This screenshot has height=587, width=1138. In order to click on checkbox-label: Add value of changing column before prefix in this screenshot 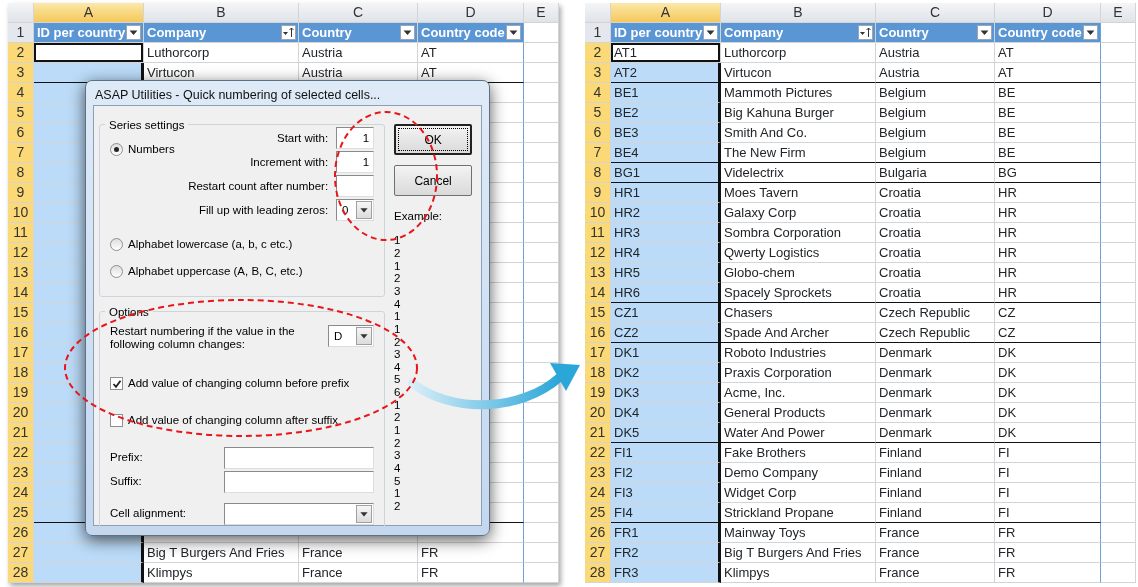, I will do `click(239, 384)`.